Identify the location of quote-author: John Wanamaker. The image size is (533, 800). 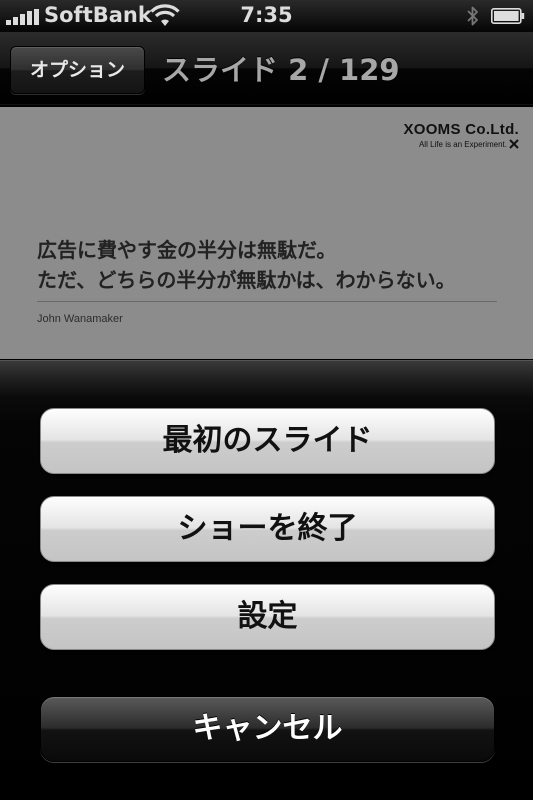
(80, 319).